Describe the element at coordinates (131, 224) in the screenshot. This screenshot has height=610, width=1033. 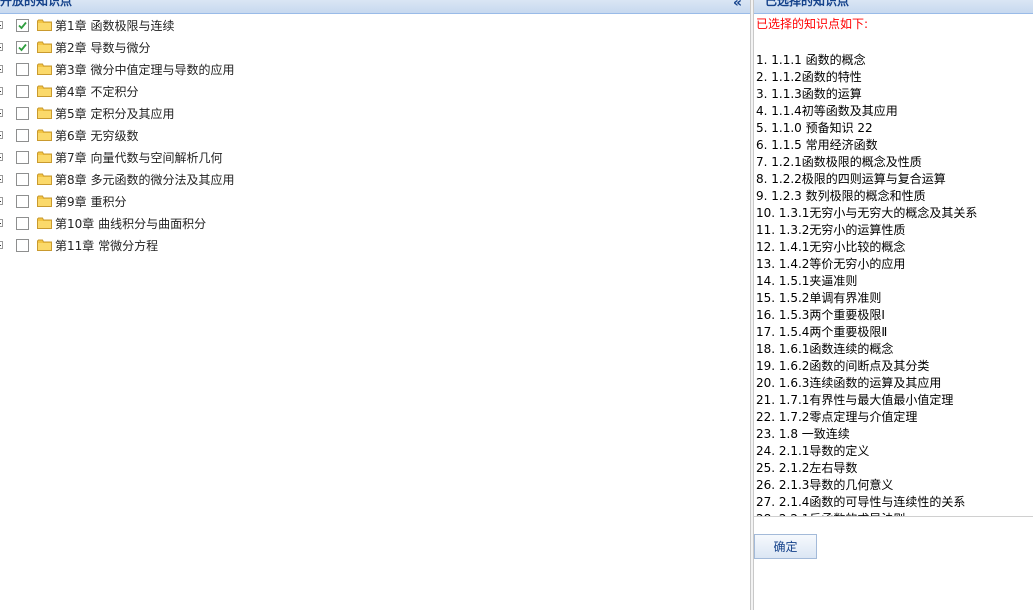
I see `chapter-label: 第10章 曲线积分与曲面积分` at that location.